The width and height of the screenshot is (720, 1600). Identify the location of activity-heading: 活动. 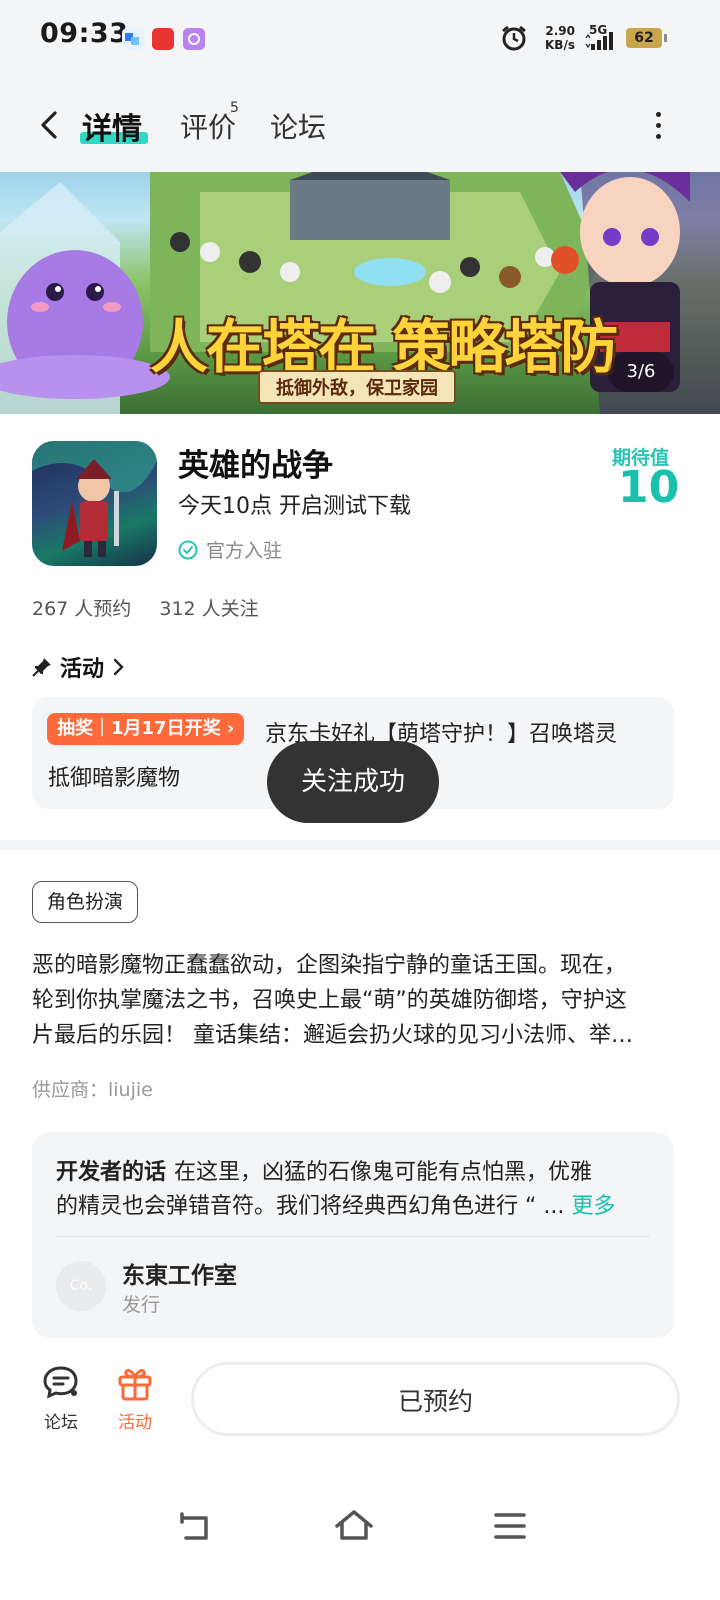
(82, 669).